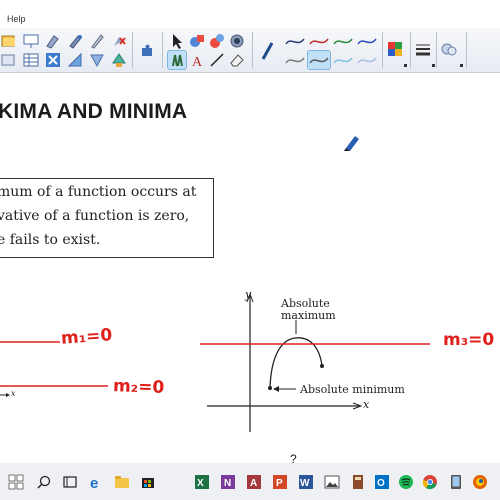 The height and width of the screenshot is (500, 500). Describe the element at coordinates (177, 60) in the screenshot. I see `pen-tool-icon` at that location.